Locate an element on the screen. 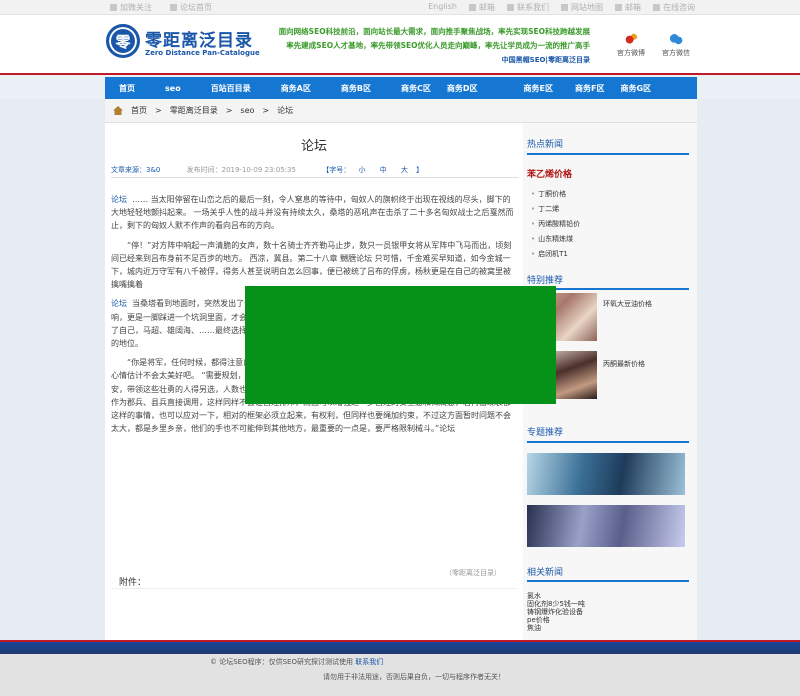 Image resolution: width=800 pixels, height=696 pixels. english-link: English is located at coordinates (442, 7).